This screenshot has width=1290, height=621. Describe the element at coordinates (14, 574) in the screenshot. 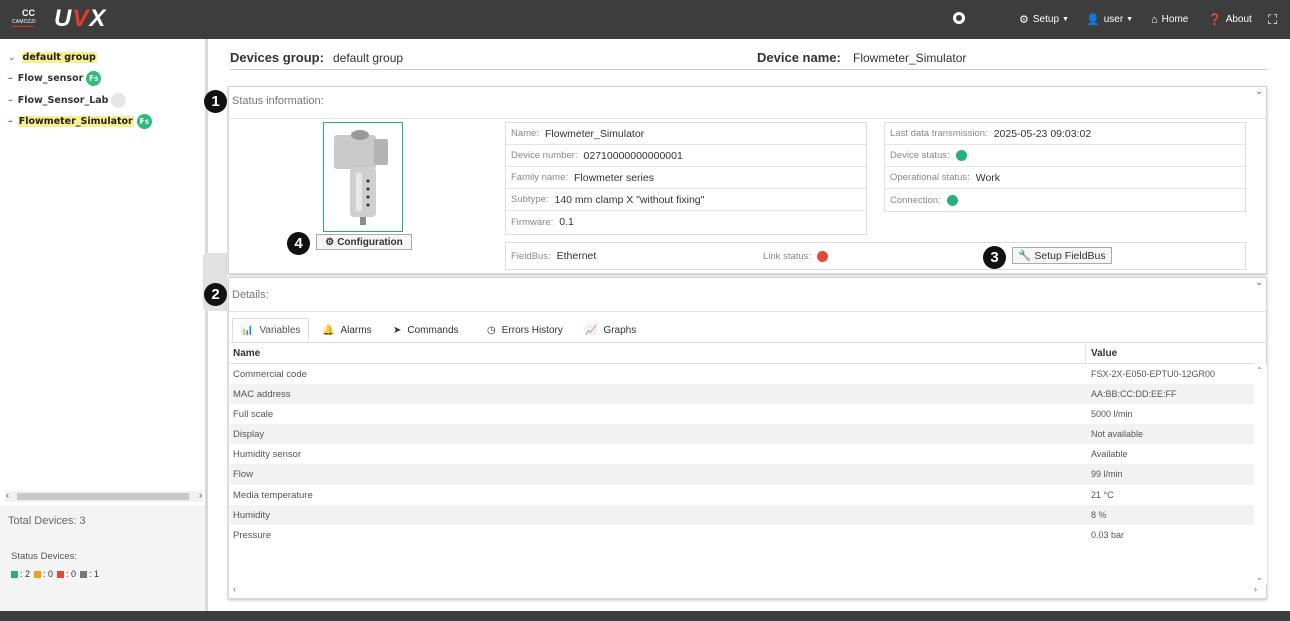

I see `status-green-square` at that location.